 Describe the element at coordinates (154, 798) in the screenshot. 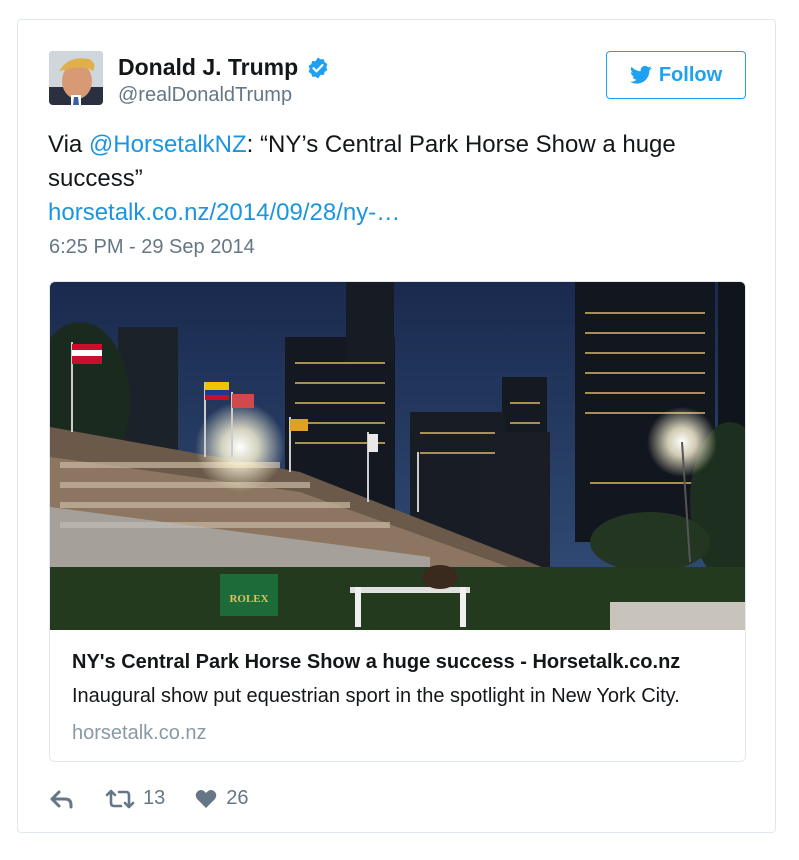

I see `retweet-count: 13` at that location.